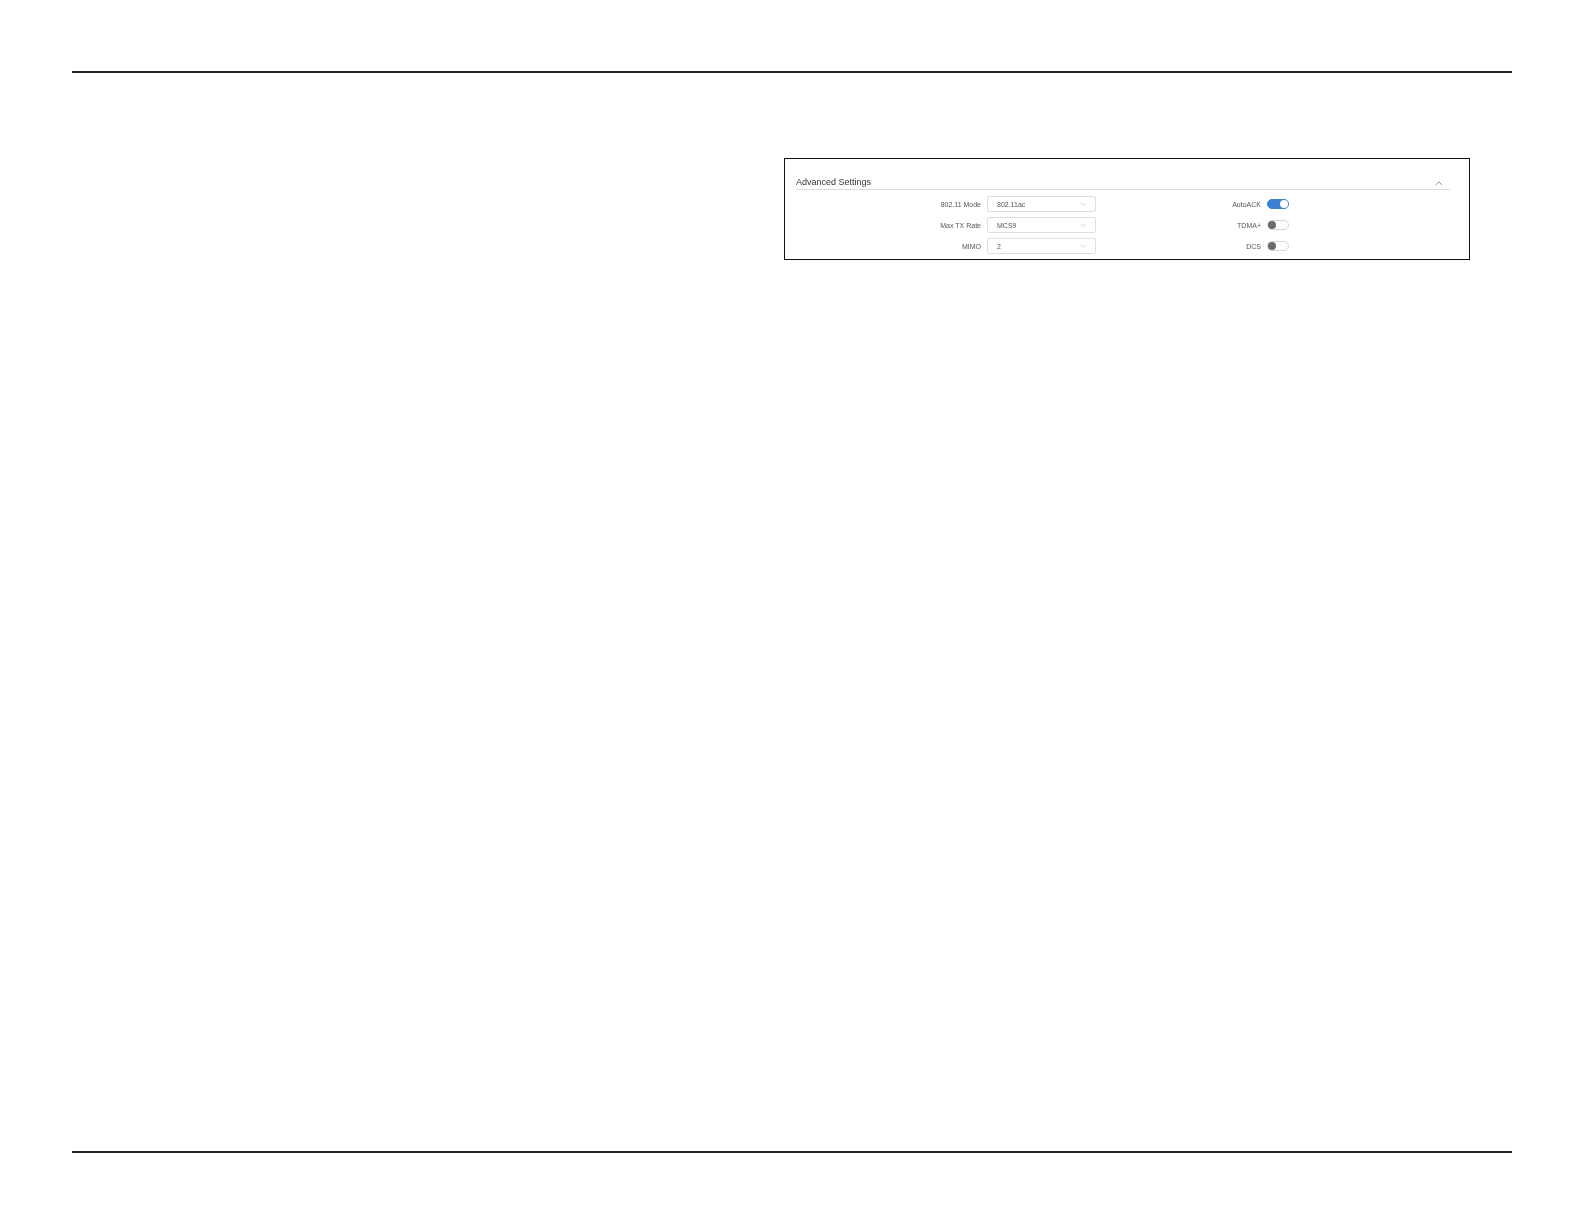 The height and width of the screenshot is (1225, 1585). What do you see at coordinates (1278, 204) in the screenshot?
I see `toggle-switch` at bounding box center [1278, 204].